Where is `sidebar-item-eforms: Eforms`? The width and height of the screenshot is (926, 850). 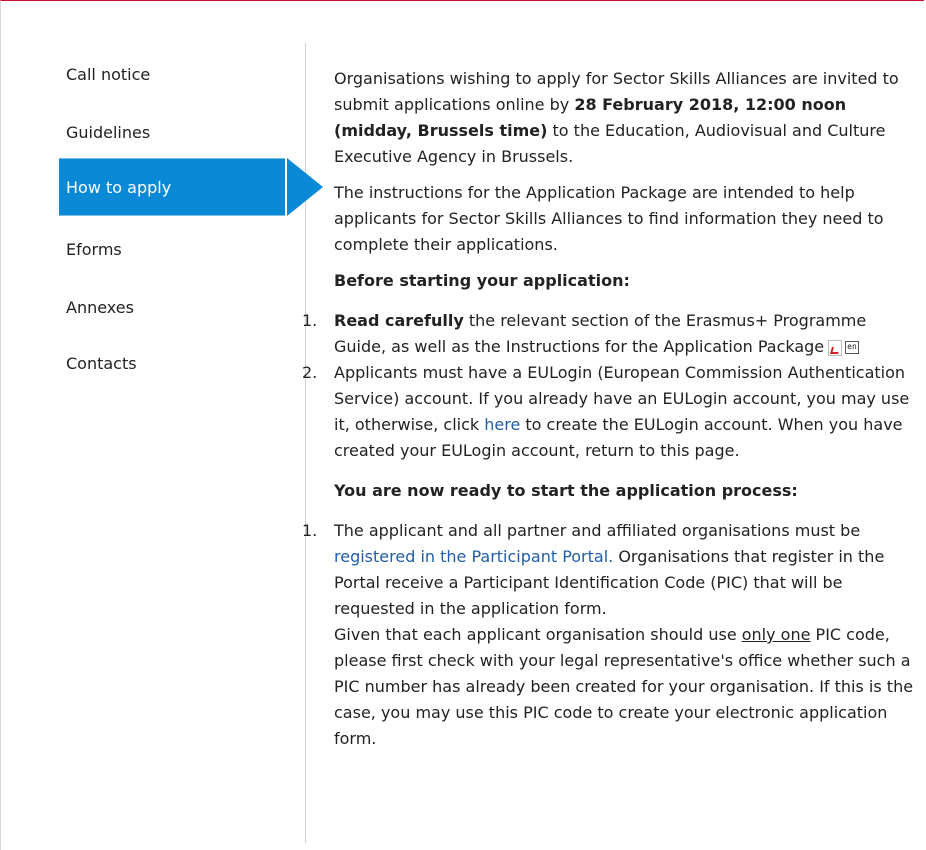 sidebar-item-eforms: Eforms is located at coordinates (175, 250).